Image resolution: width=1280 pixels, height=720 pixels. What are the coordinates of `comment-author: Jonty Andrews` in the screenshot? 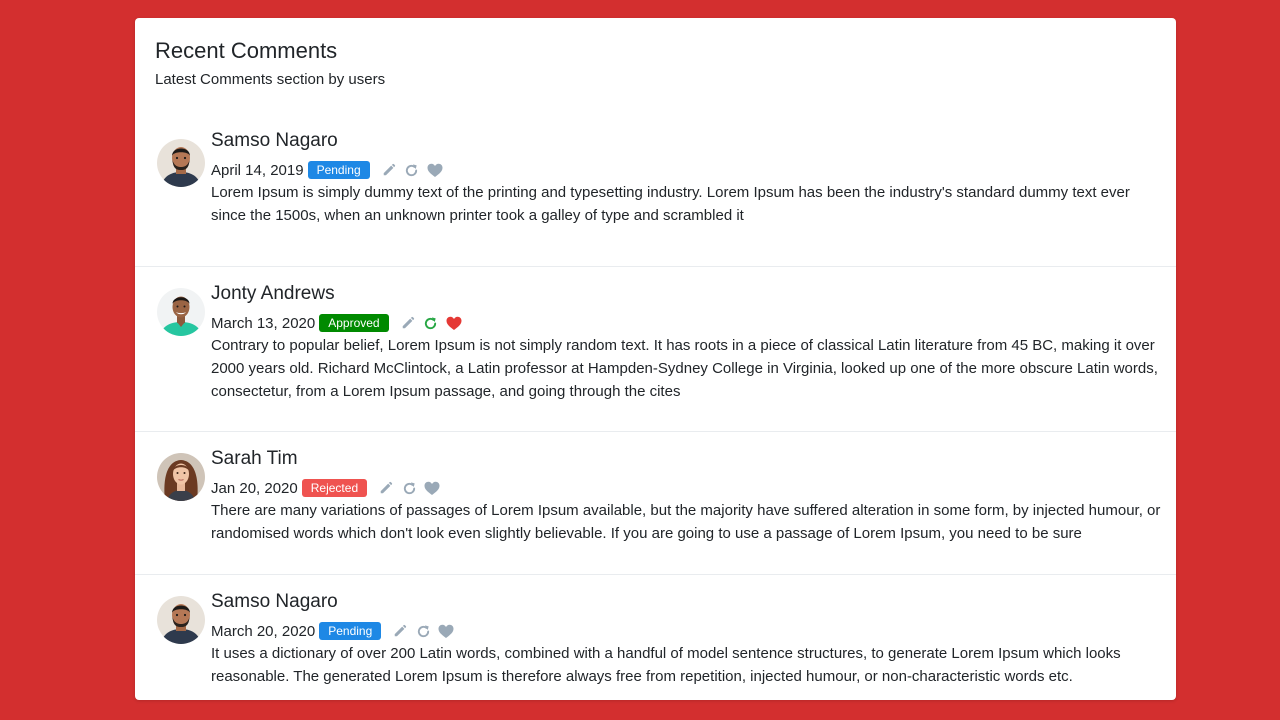 It's located at (273, 293).